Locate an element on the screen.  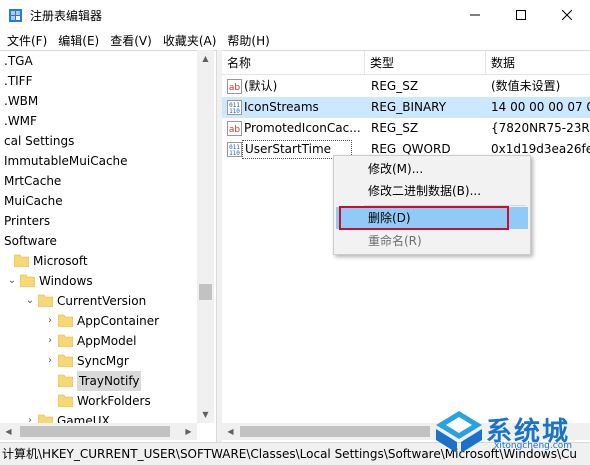
tree-node: › SyncMgr is located at coordinates (100, 361).